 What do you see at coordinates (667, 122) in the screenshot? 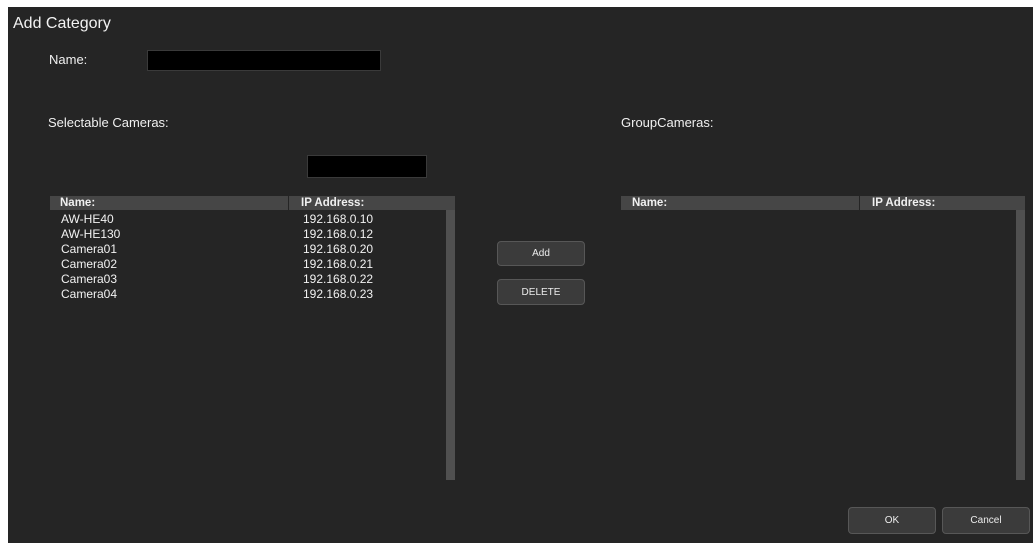
I see `group-cameras-label: GroupCameras:` at bounding box center [667, 122].